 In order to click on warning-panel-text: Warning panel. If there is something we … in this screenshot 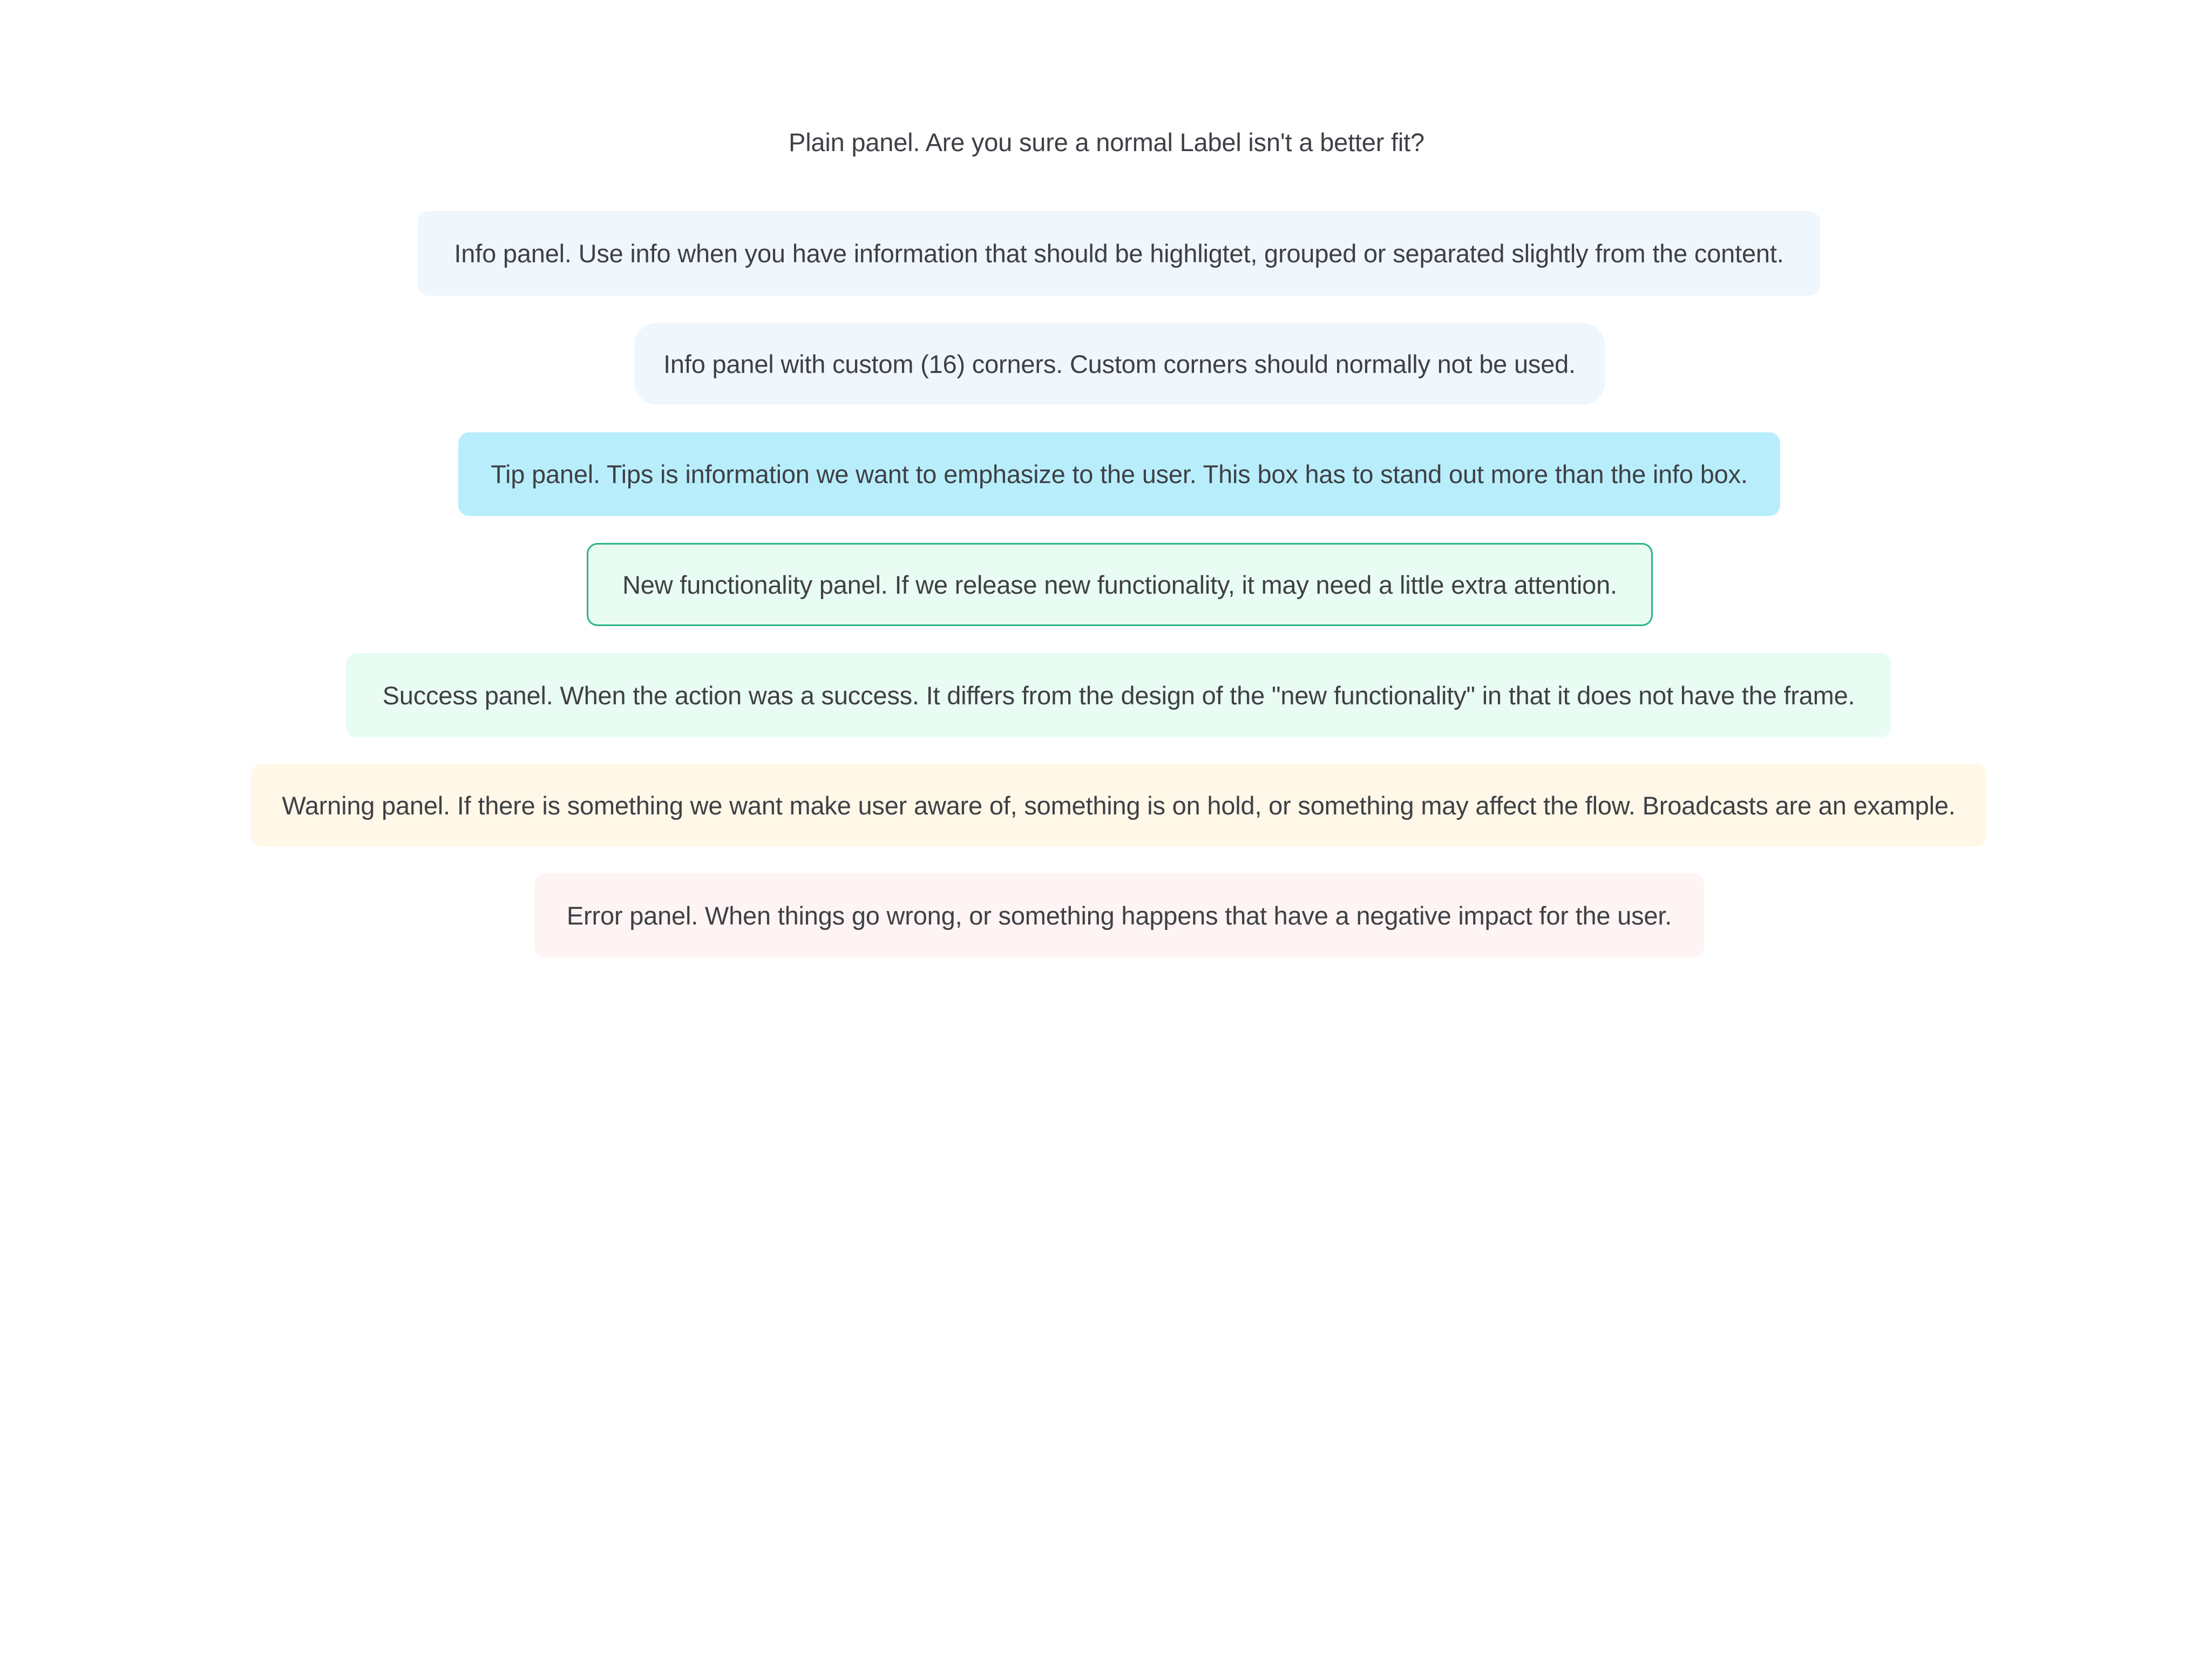, I will do `click(1119, 805)`.